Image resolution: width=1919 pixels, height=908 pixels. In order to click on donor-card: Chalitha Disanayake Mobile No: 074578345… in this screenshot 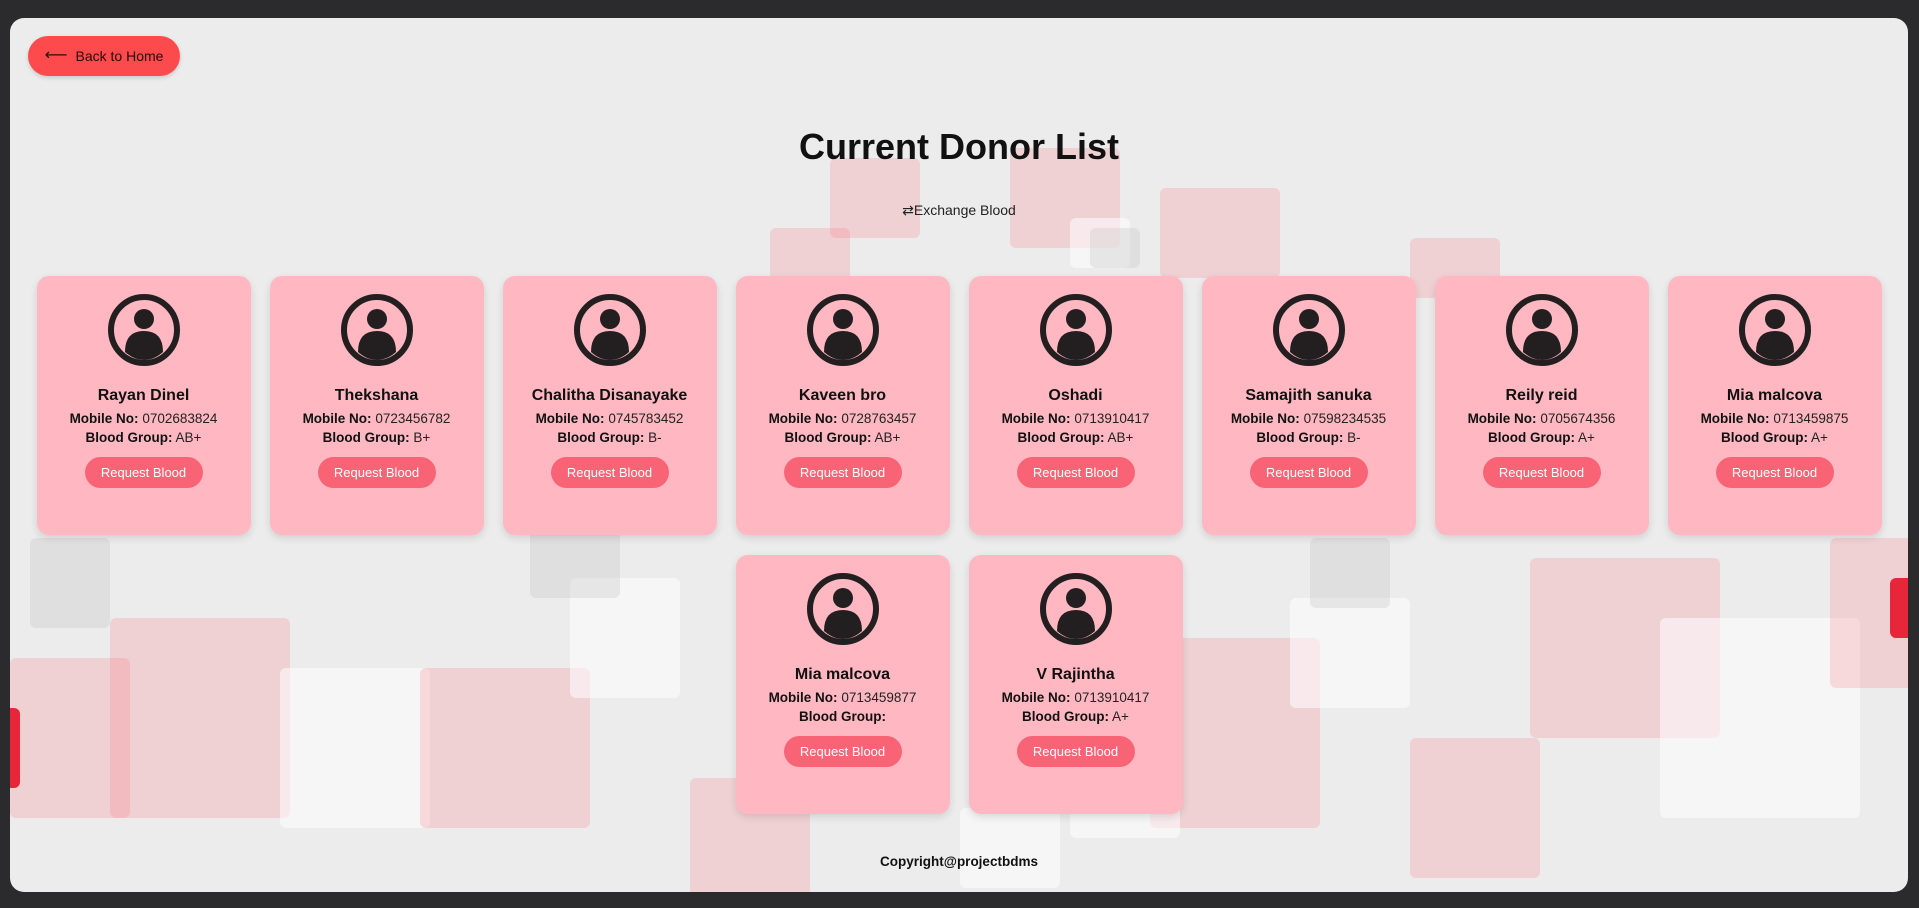, I will do `click(609, 405)`.